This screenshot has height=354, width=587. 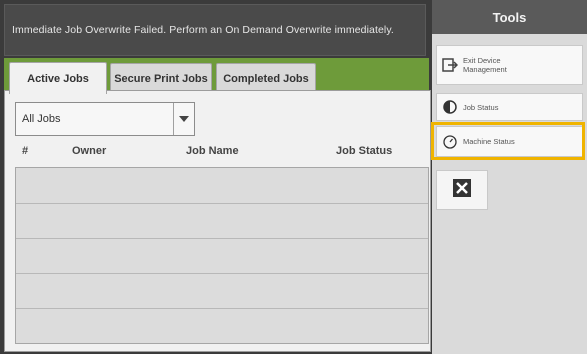 What do you see at coordinates (450, 65) in the screenshot?
I see `exit-icon` at bounding box center [450, 65].